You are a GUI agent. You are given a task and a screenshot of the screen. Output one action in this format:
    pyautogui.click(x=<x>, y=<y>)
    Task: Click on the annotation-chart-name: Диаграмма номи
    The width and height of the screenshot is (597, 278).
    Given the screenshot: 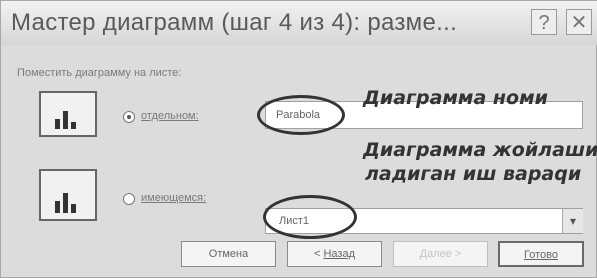 What is the action you would take?
    pyautogui.click(x=455, y=98)
    